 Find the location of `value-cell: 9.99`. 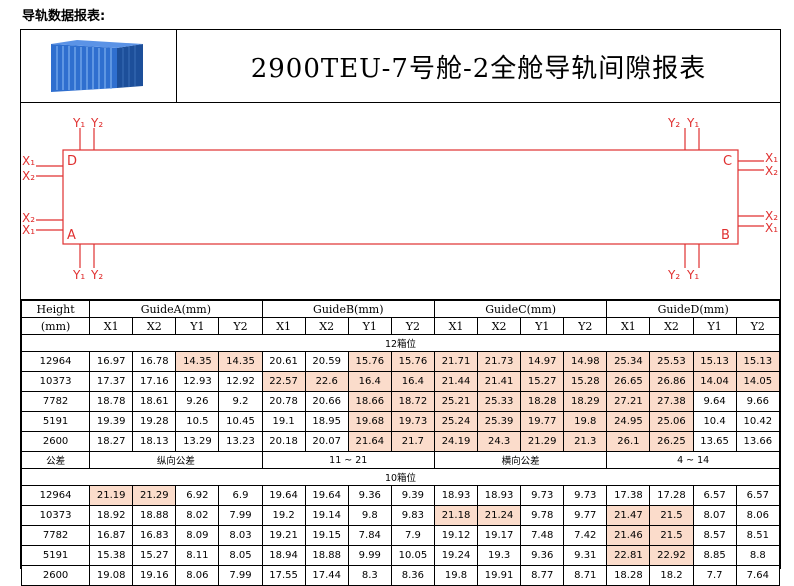

value-cell: 9.99 is located at coordinates (369, 555).